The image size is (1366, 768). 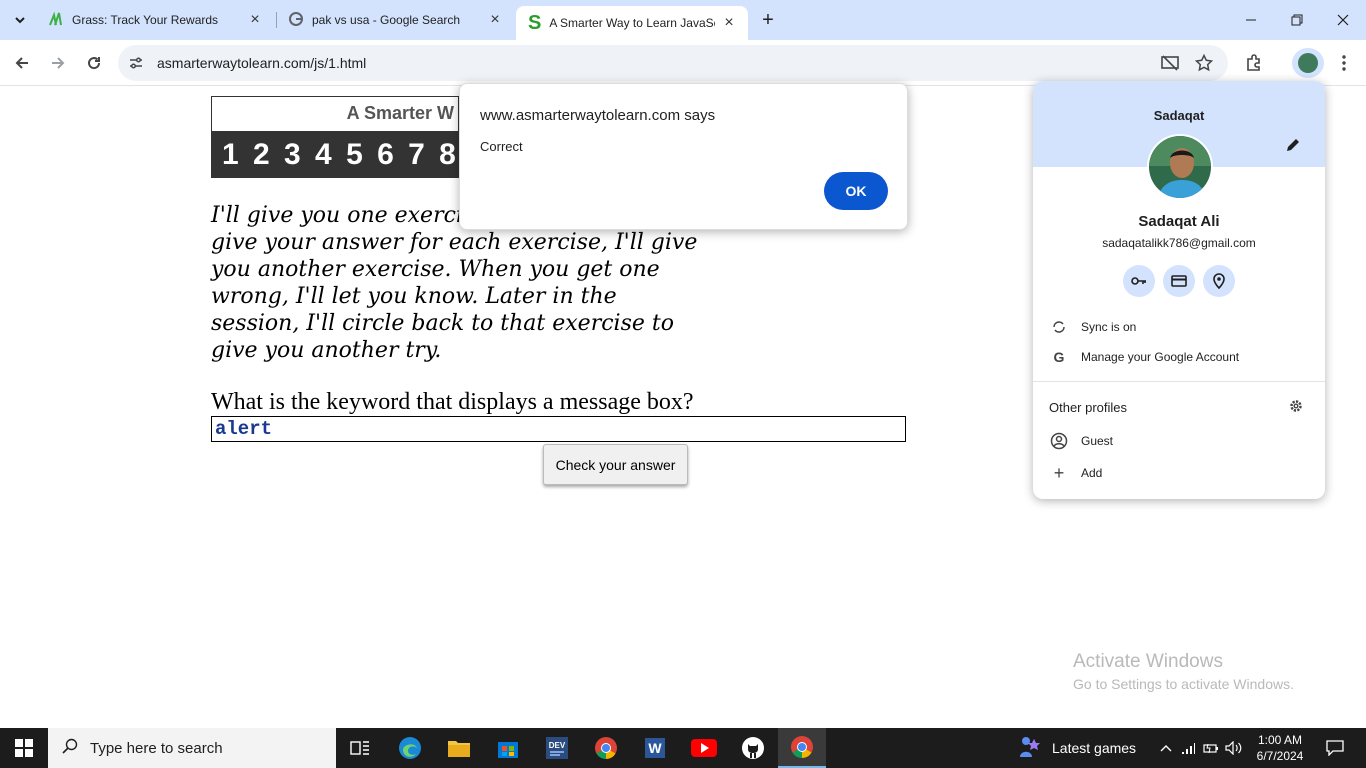 I want to click on chrome-active-icon, so click(x=802, y=748).